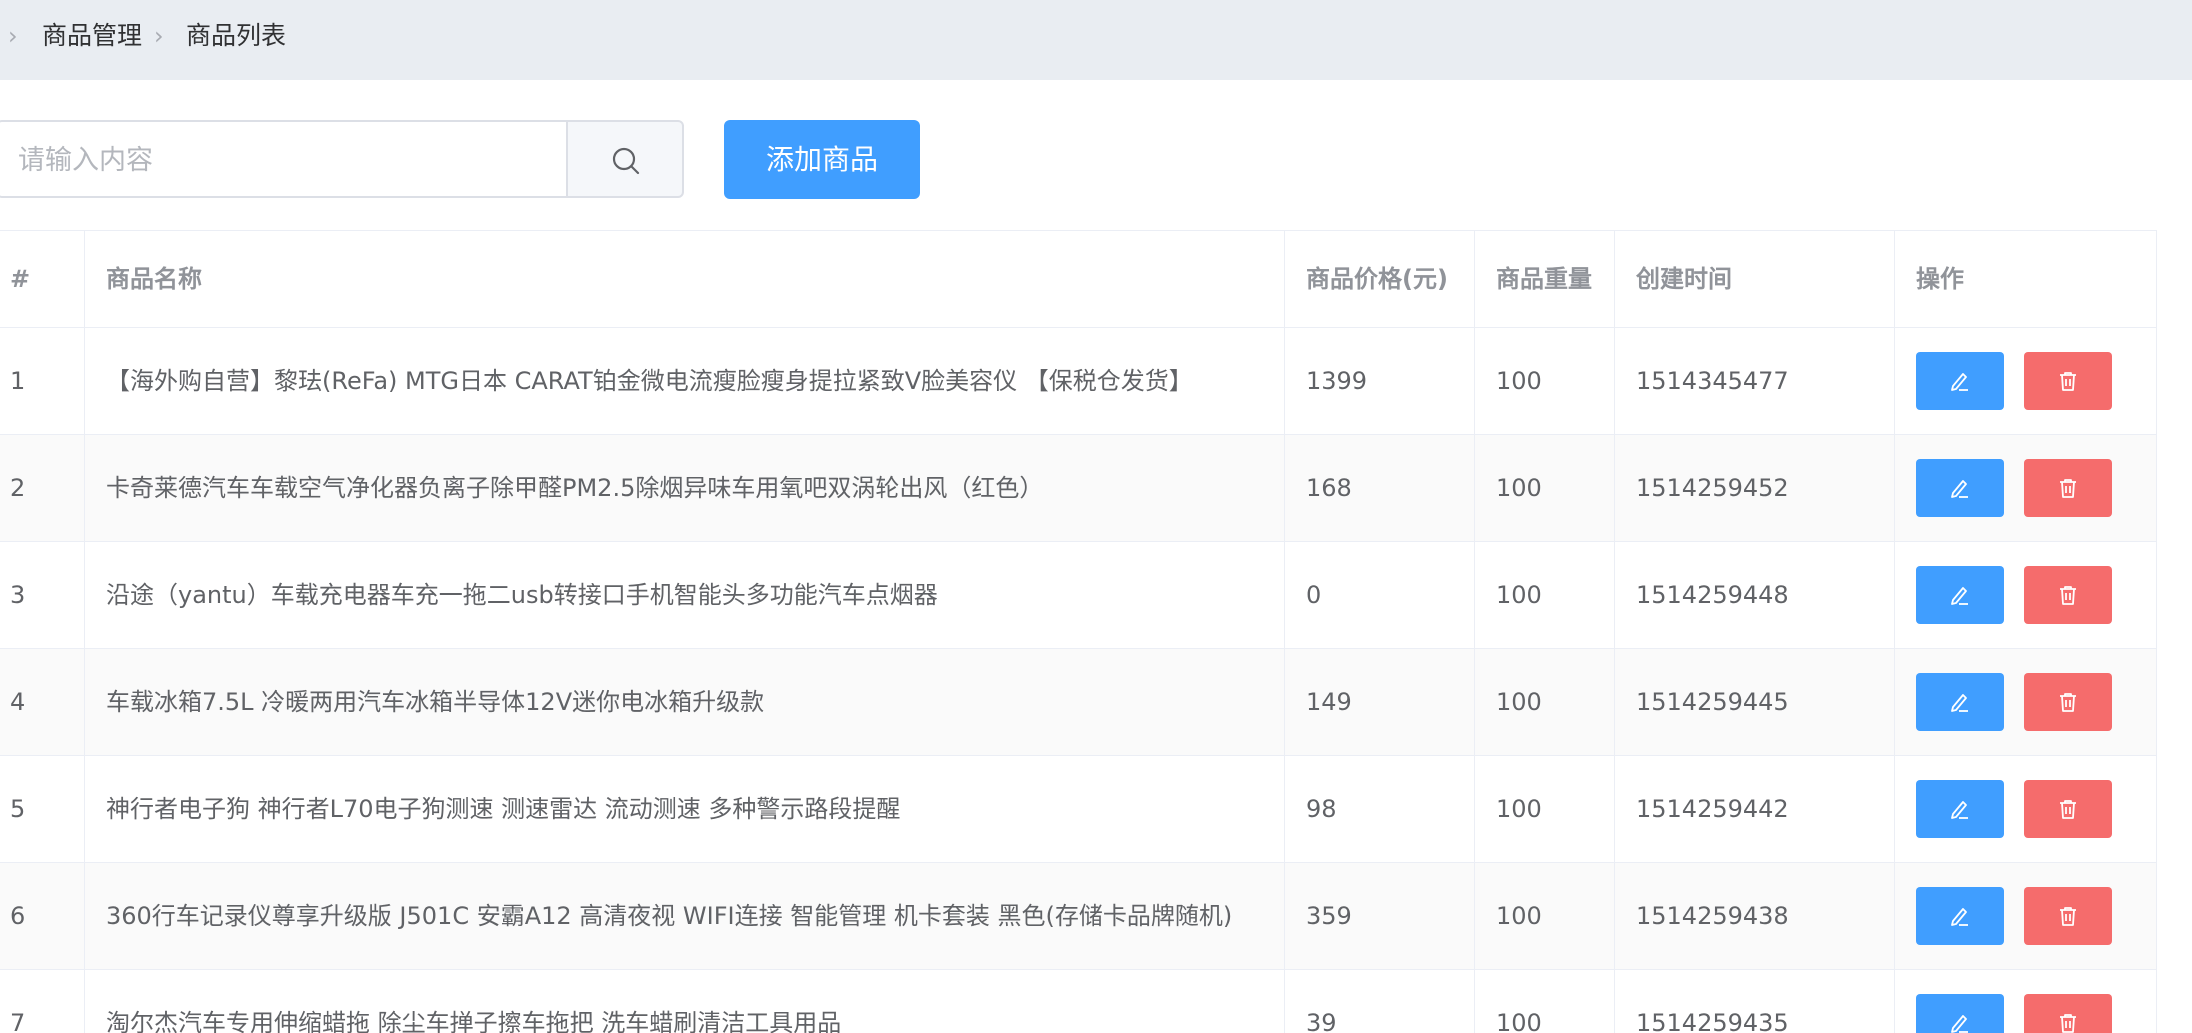 This screenshot has width=2192, height=1033. What do you see at coordinates (288, 160) in the screenshot?
I see `search-input` at bounding box center [288, 160].